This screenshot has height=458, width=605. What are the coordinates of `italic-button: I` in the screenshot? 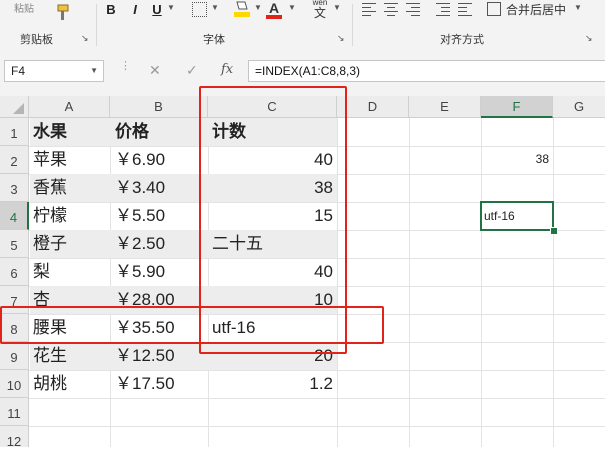 It's located at (135, 10).